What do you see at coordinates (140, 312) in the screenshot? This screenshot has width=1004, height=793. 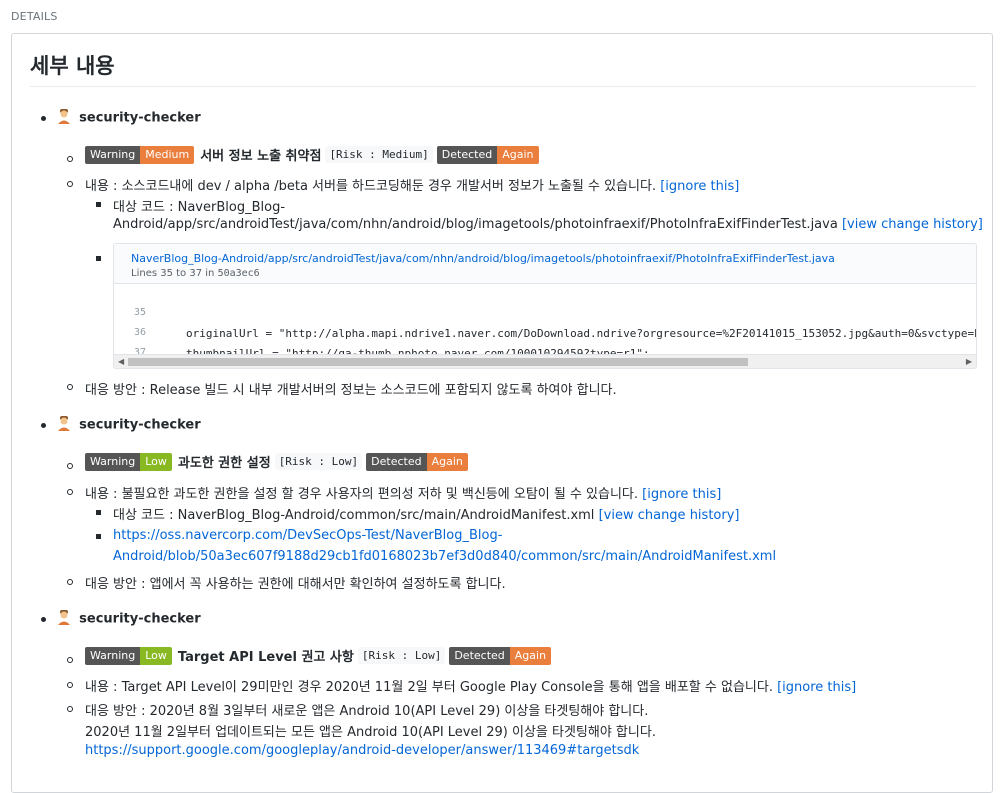 I see `code-line: 35` at bounding box center [140, 312].